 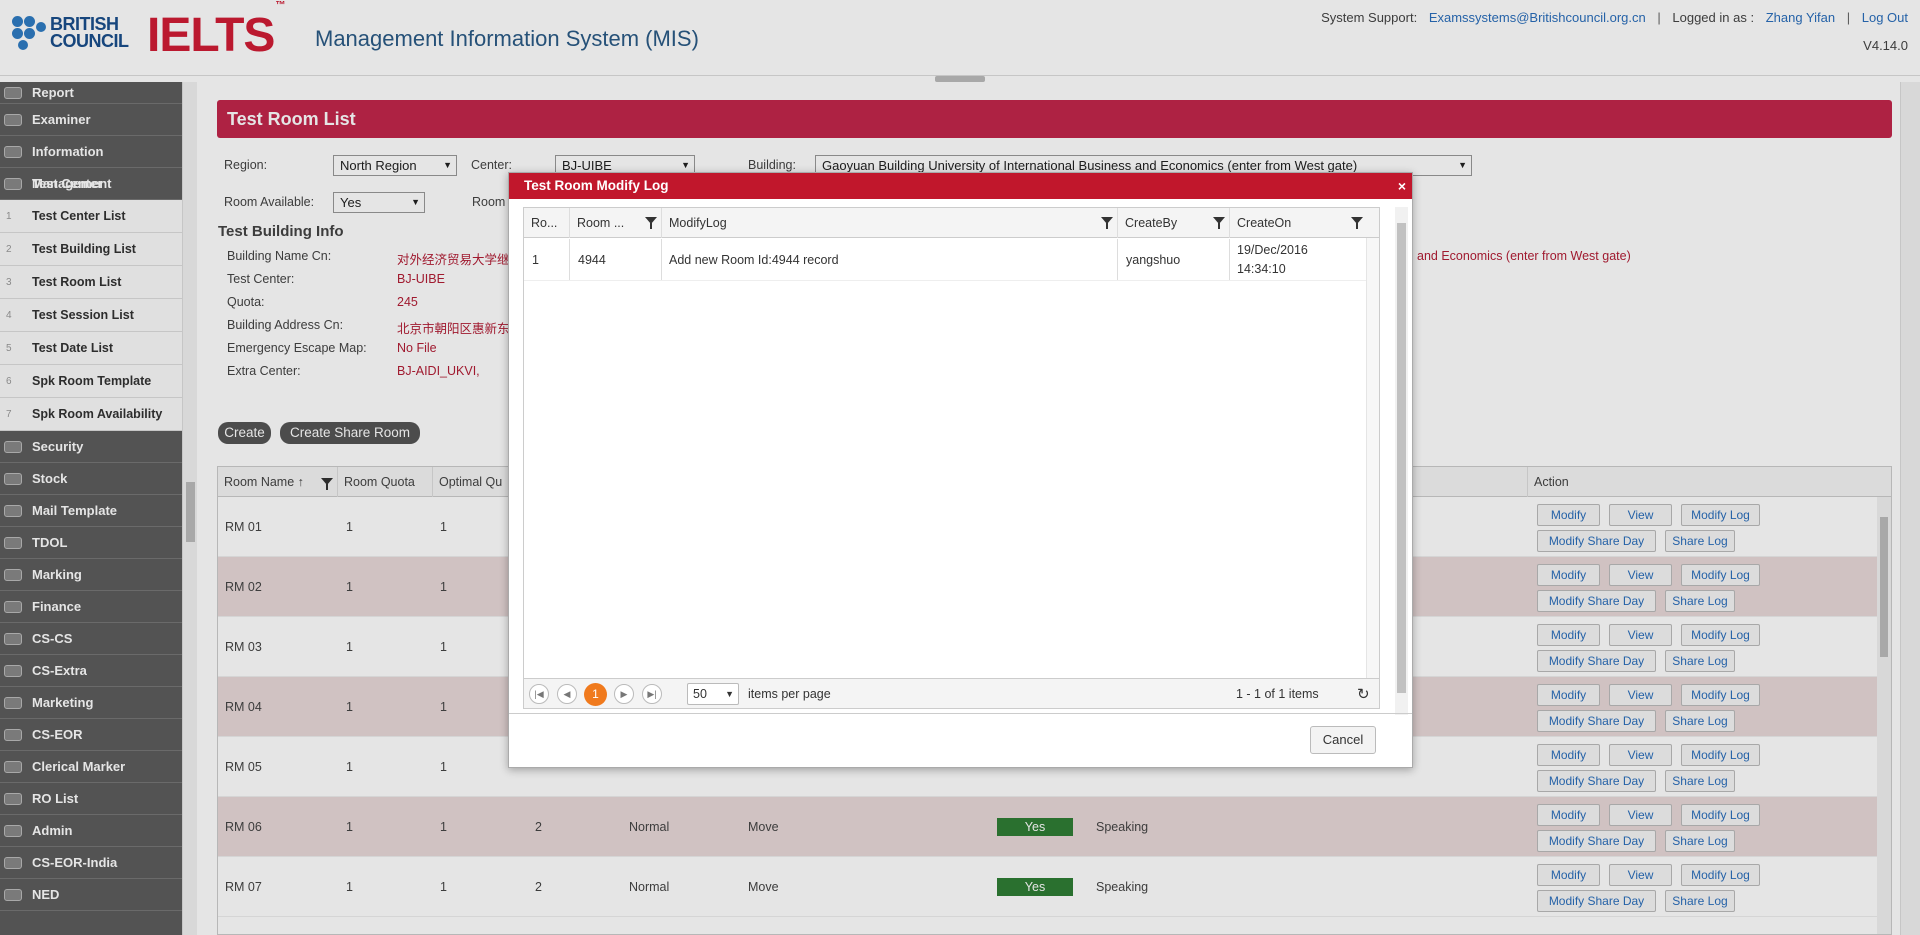 I want to click on log-create-time: 14:34:10, so click(x=1261, y=269).